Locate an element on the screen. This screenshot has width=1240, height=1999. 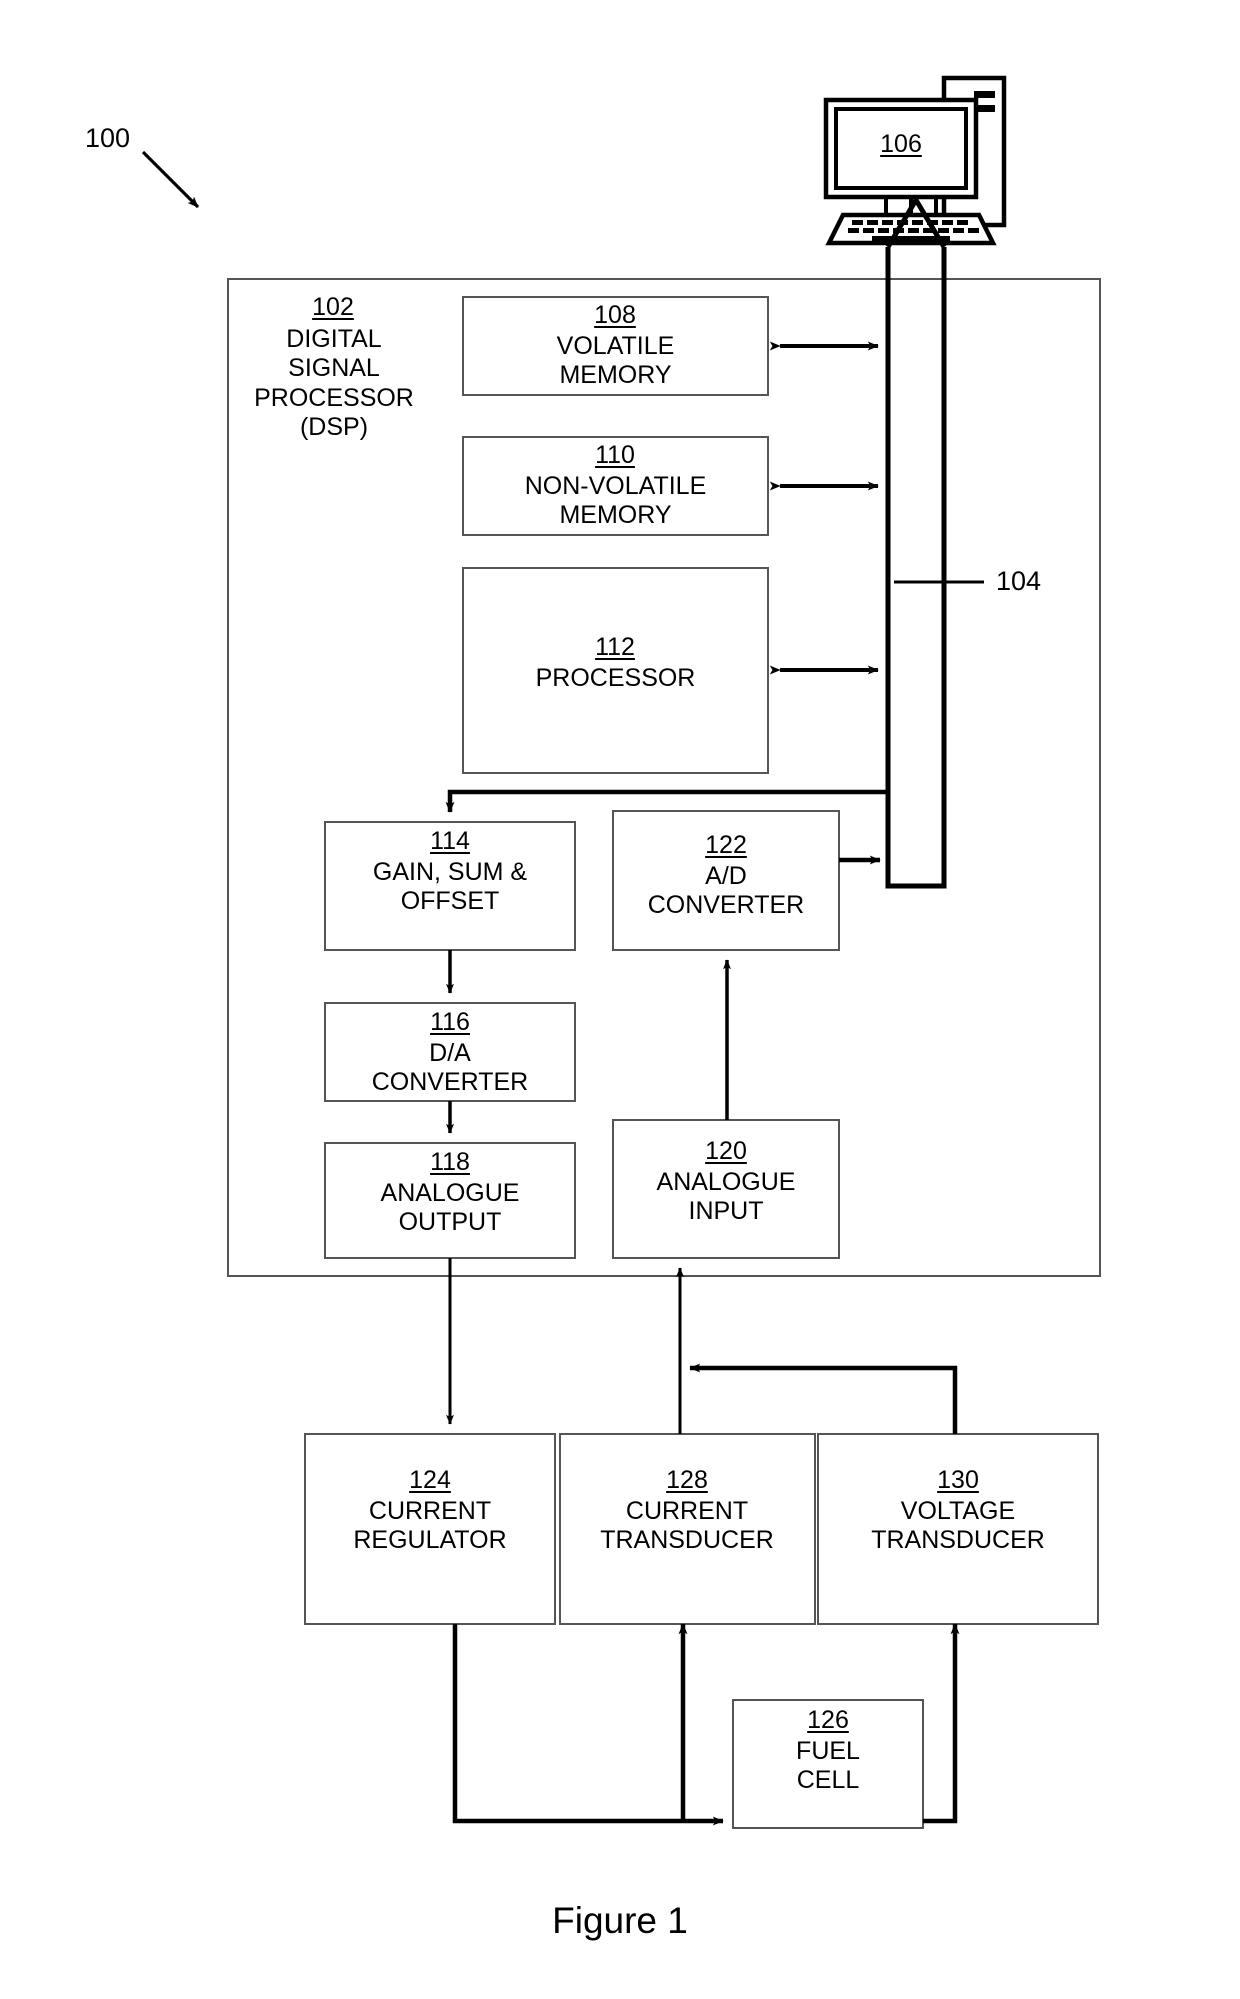
block-108-ref: 108 is located at coordinates (615, 315).